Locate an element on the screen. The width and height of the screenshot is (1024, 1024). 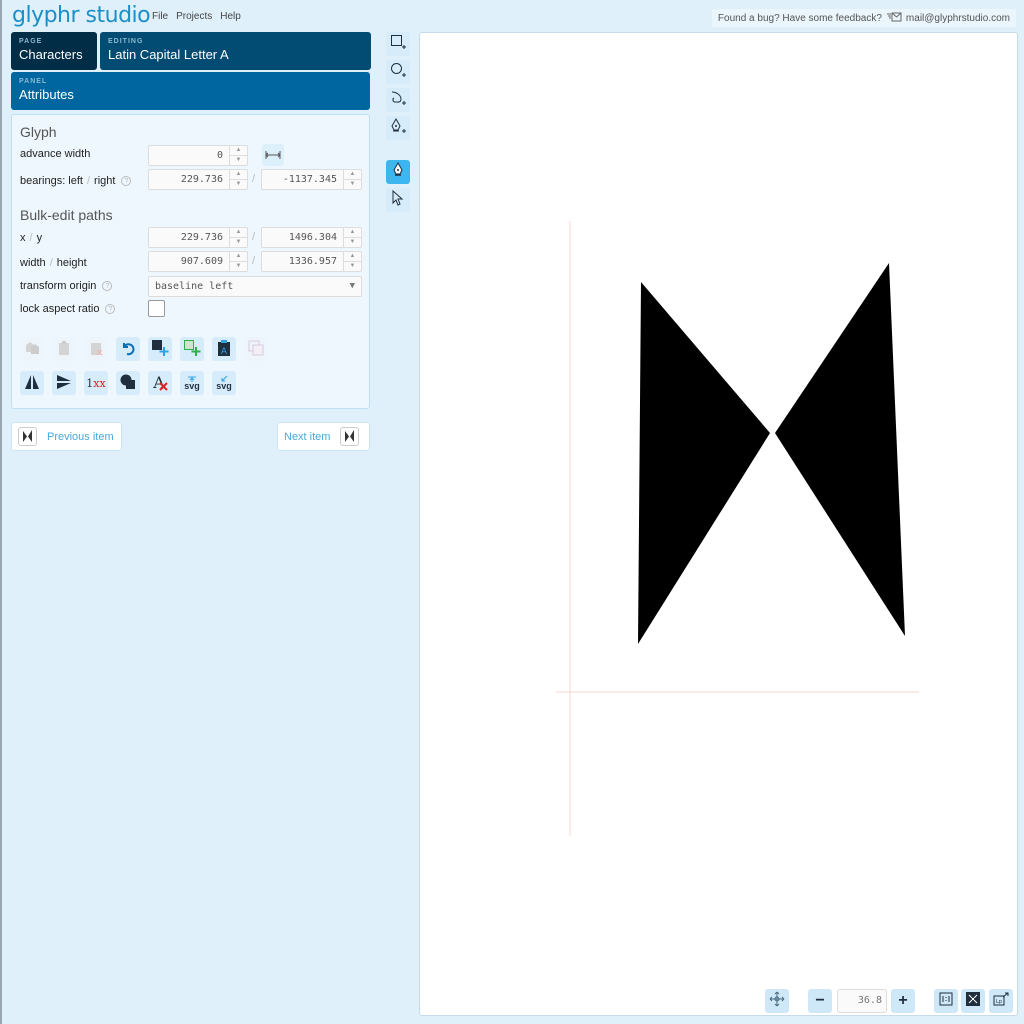
pen-add-tool is located at coordinates (398, 128).